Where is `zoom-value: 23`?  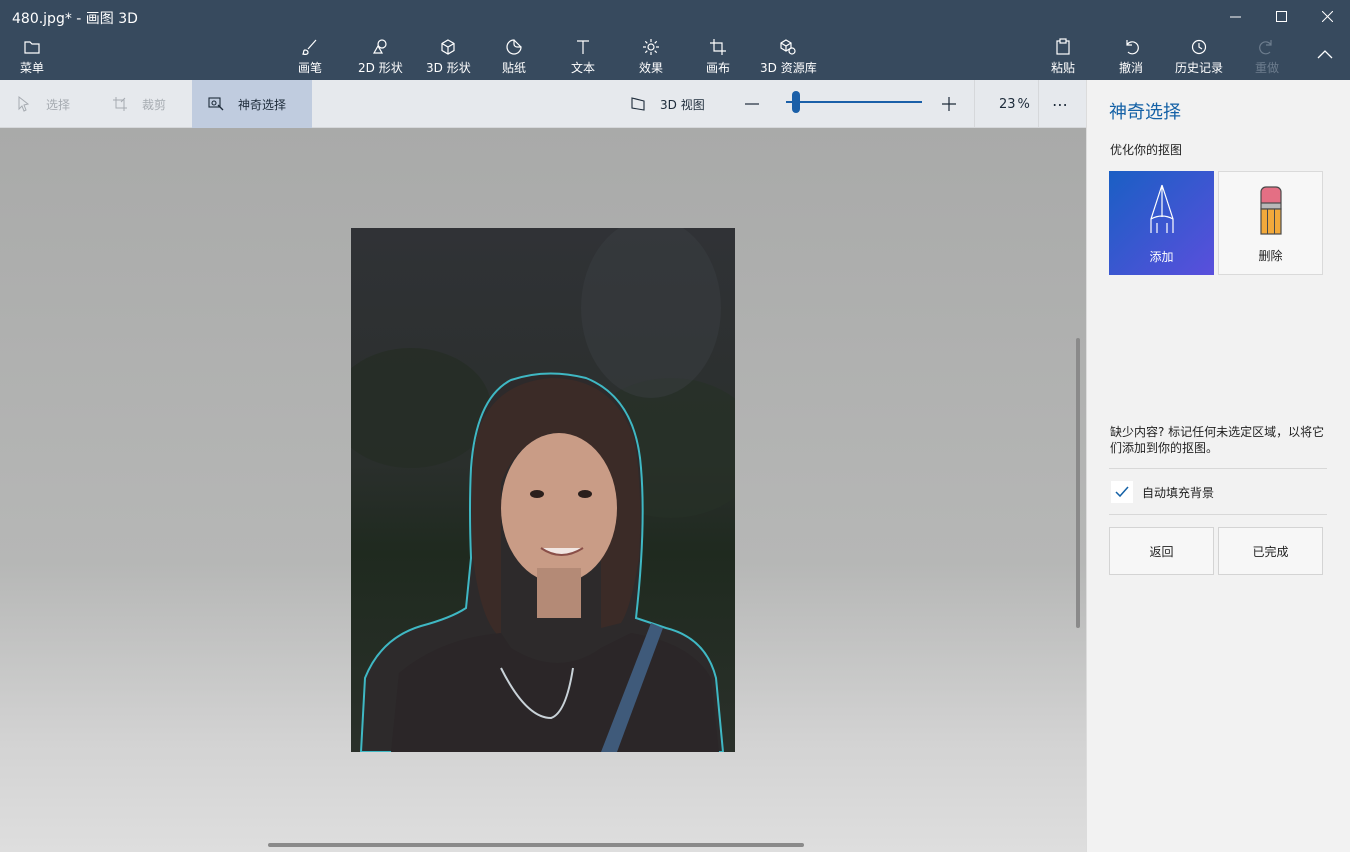
zoom-value: 23 is located at coordinates (1007, 104).